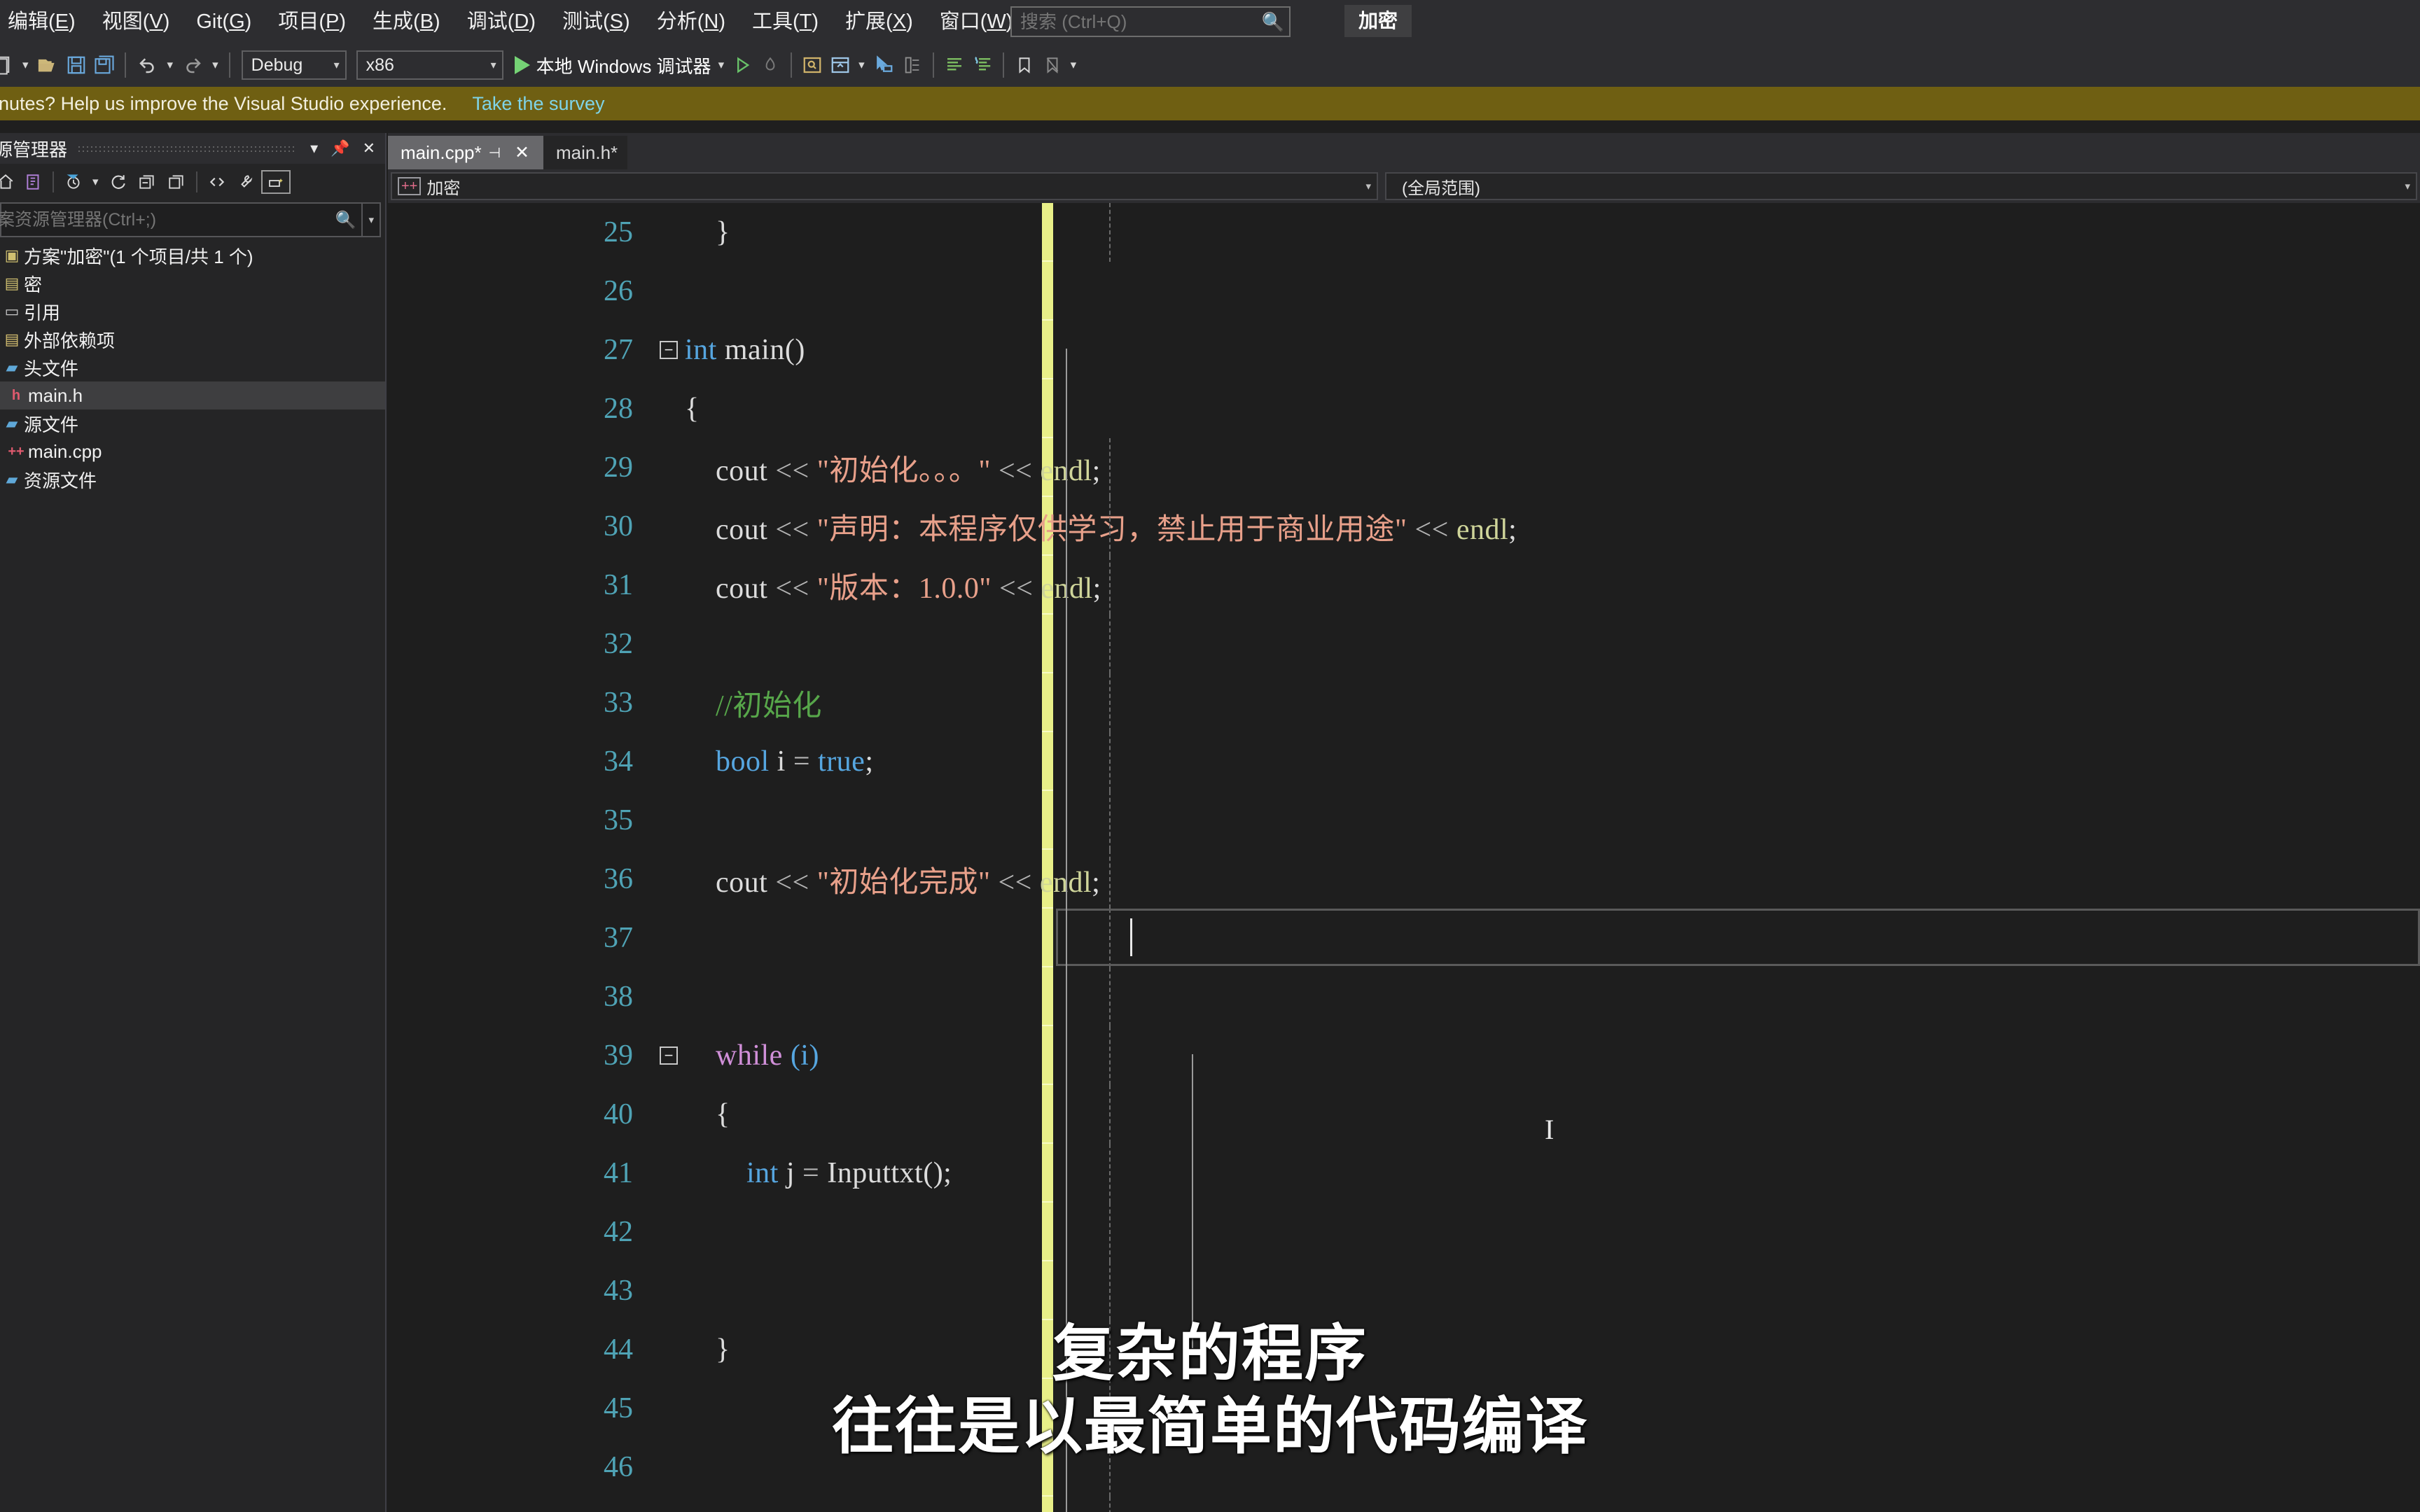 The width and height of the screenshot is (2420, 1512). What do you see at coordinates (912, 65) in the screenshot?
I see `live-visual-tree-icon` at bounding box center [912, 65].